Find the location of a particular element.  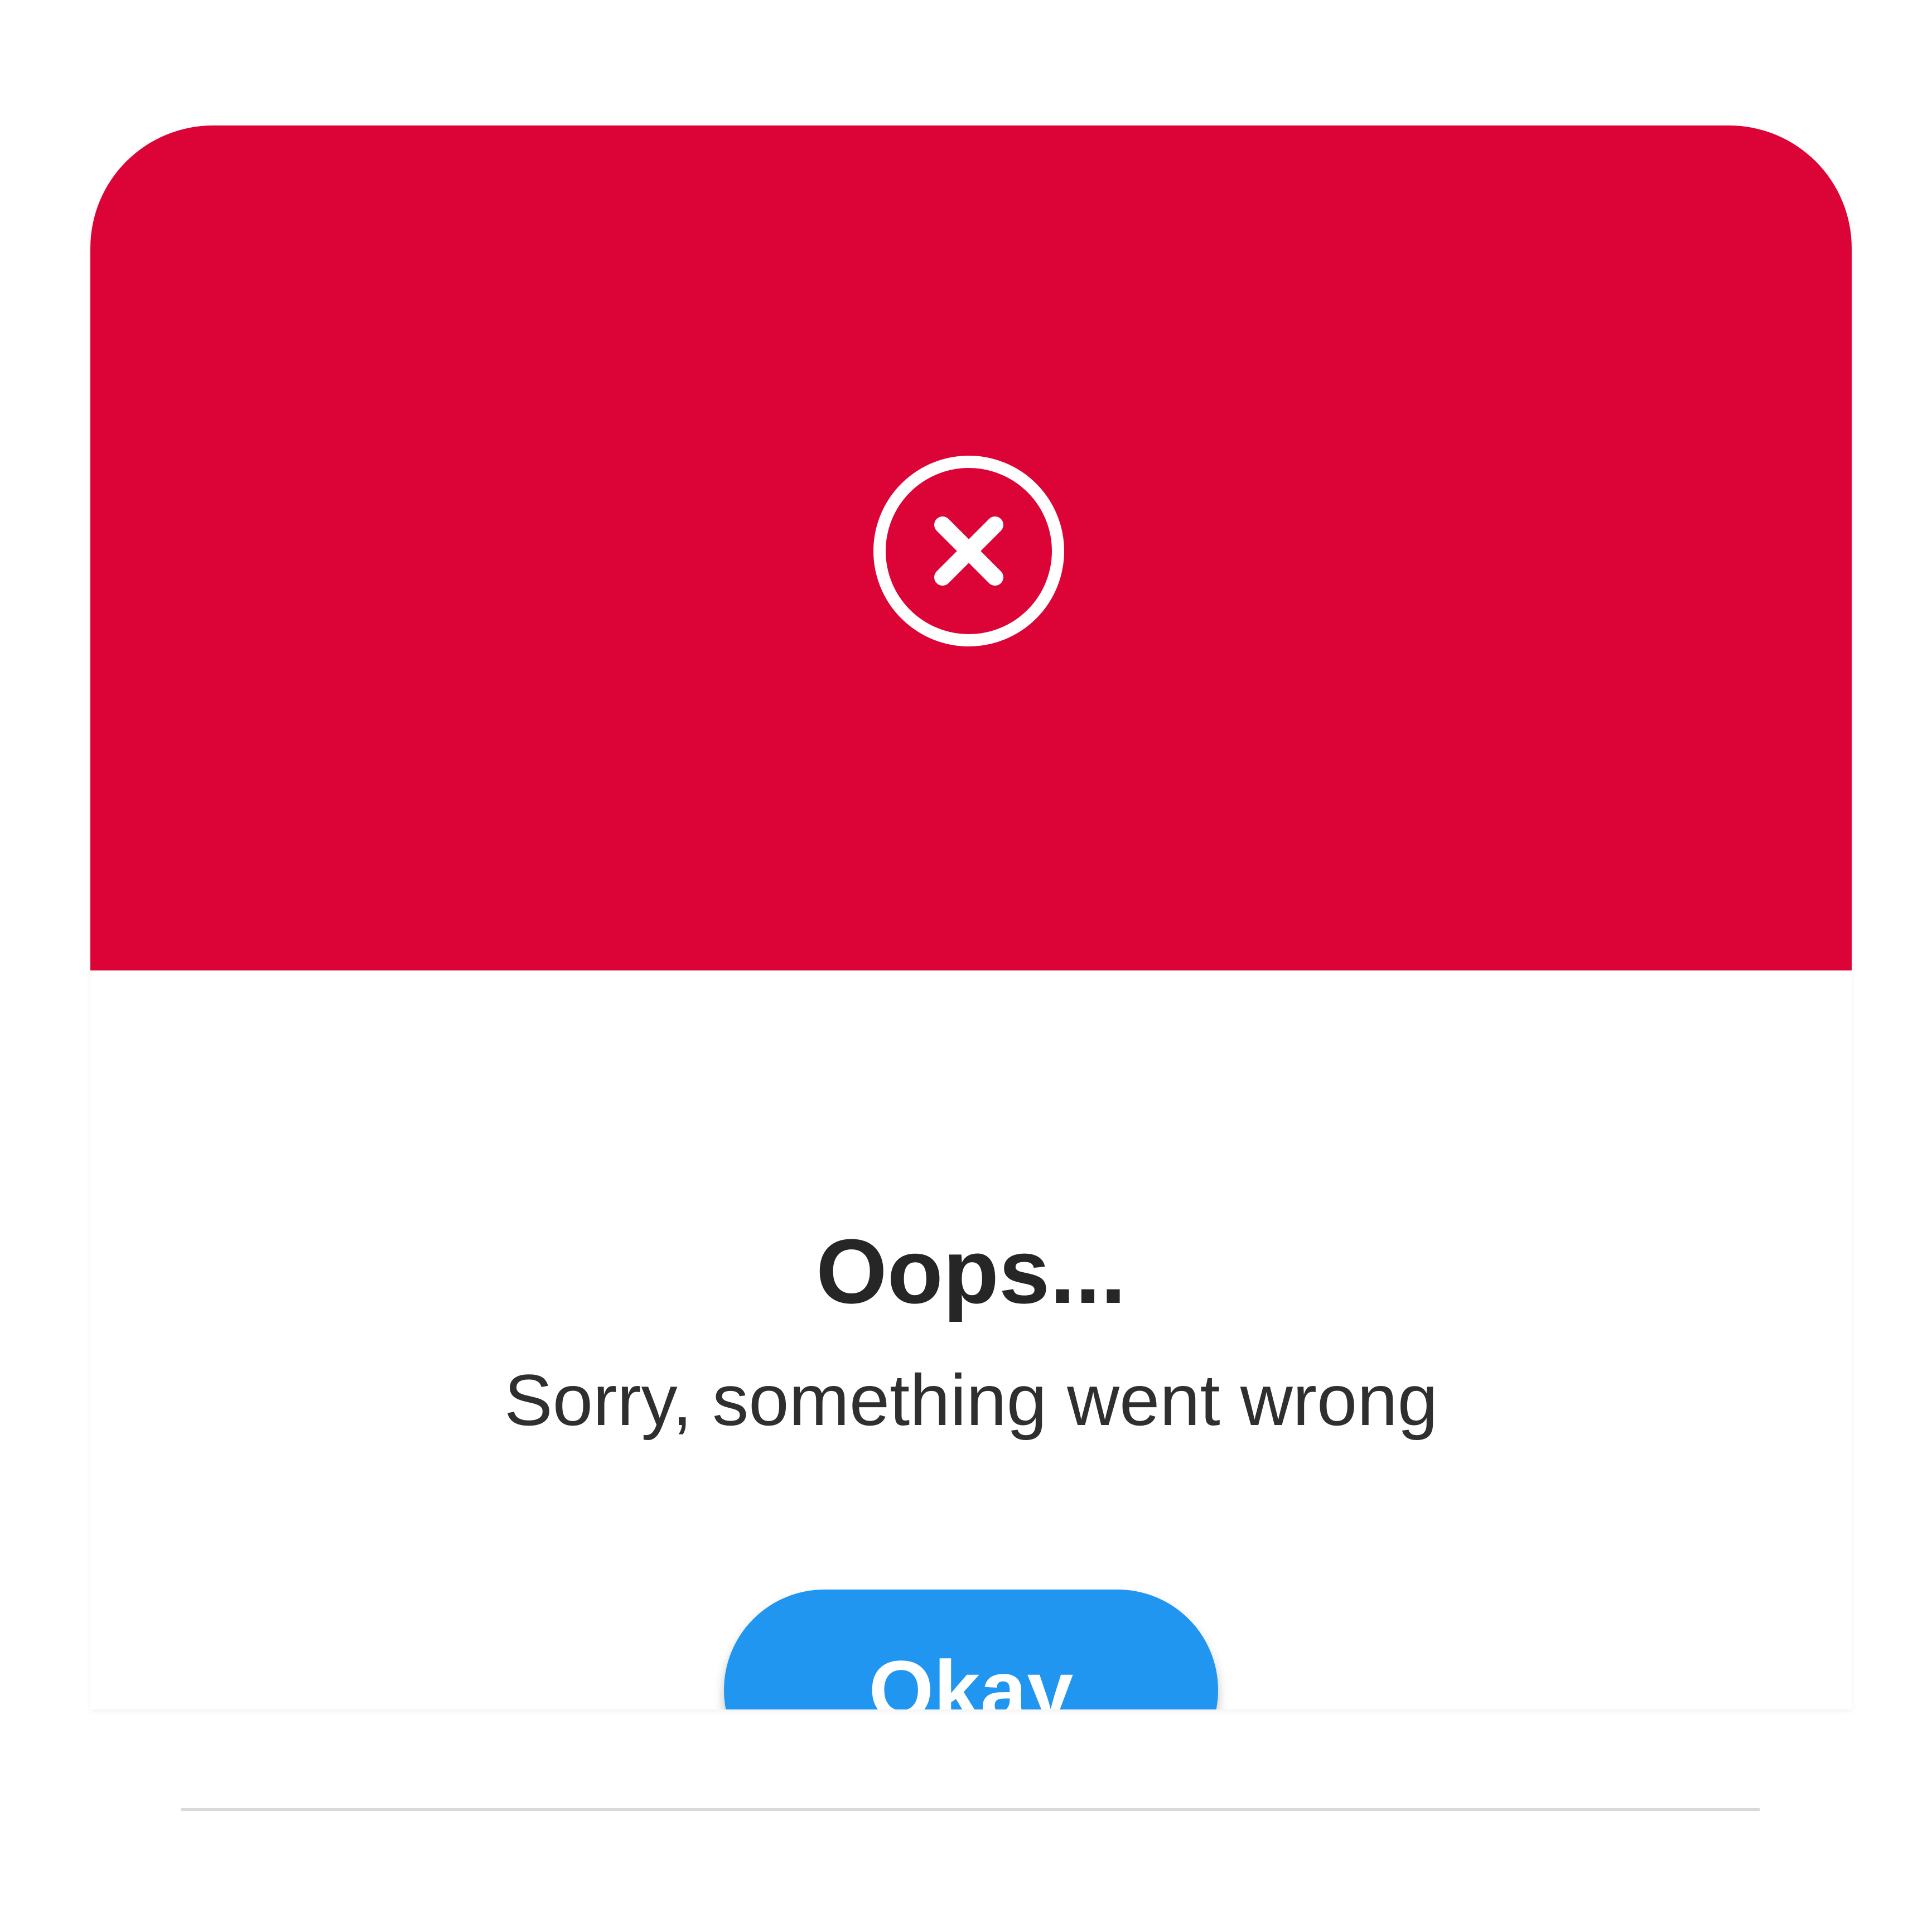

circle-x-icon is located at coordinates (968, 551).